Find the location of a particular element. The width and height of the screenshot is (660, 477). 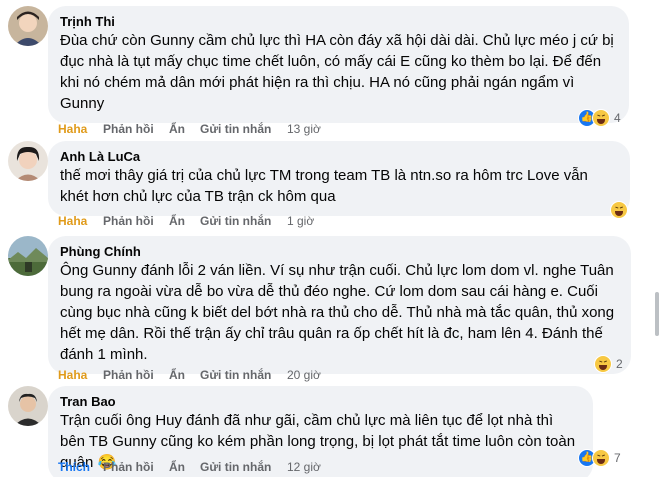

reaction-summary is located at coordinates (621, 210).